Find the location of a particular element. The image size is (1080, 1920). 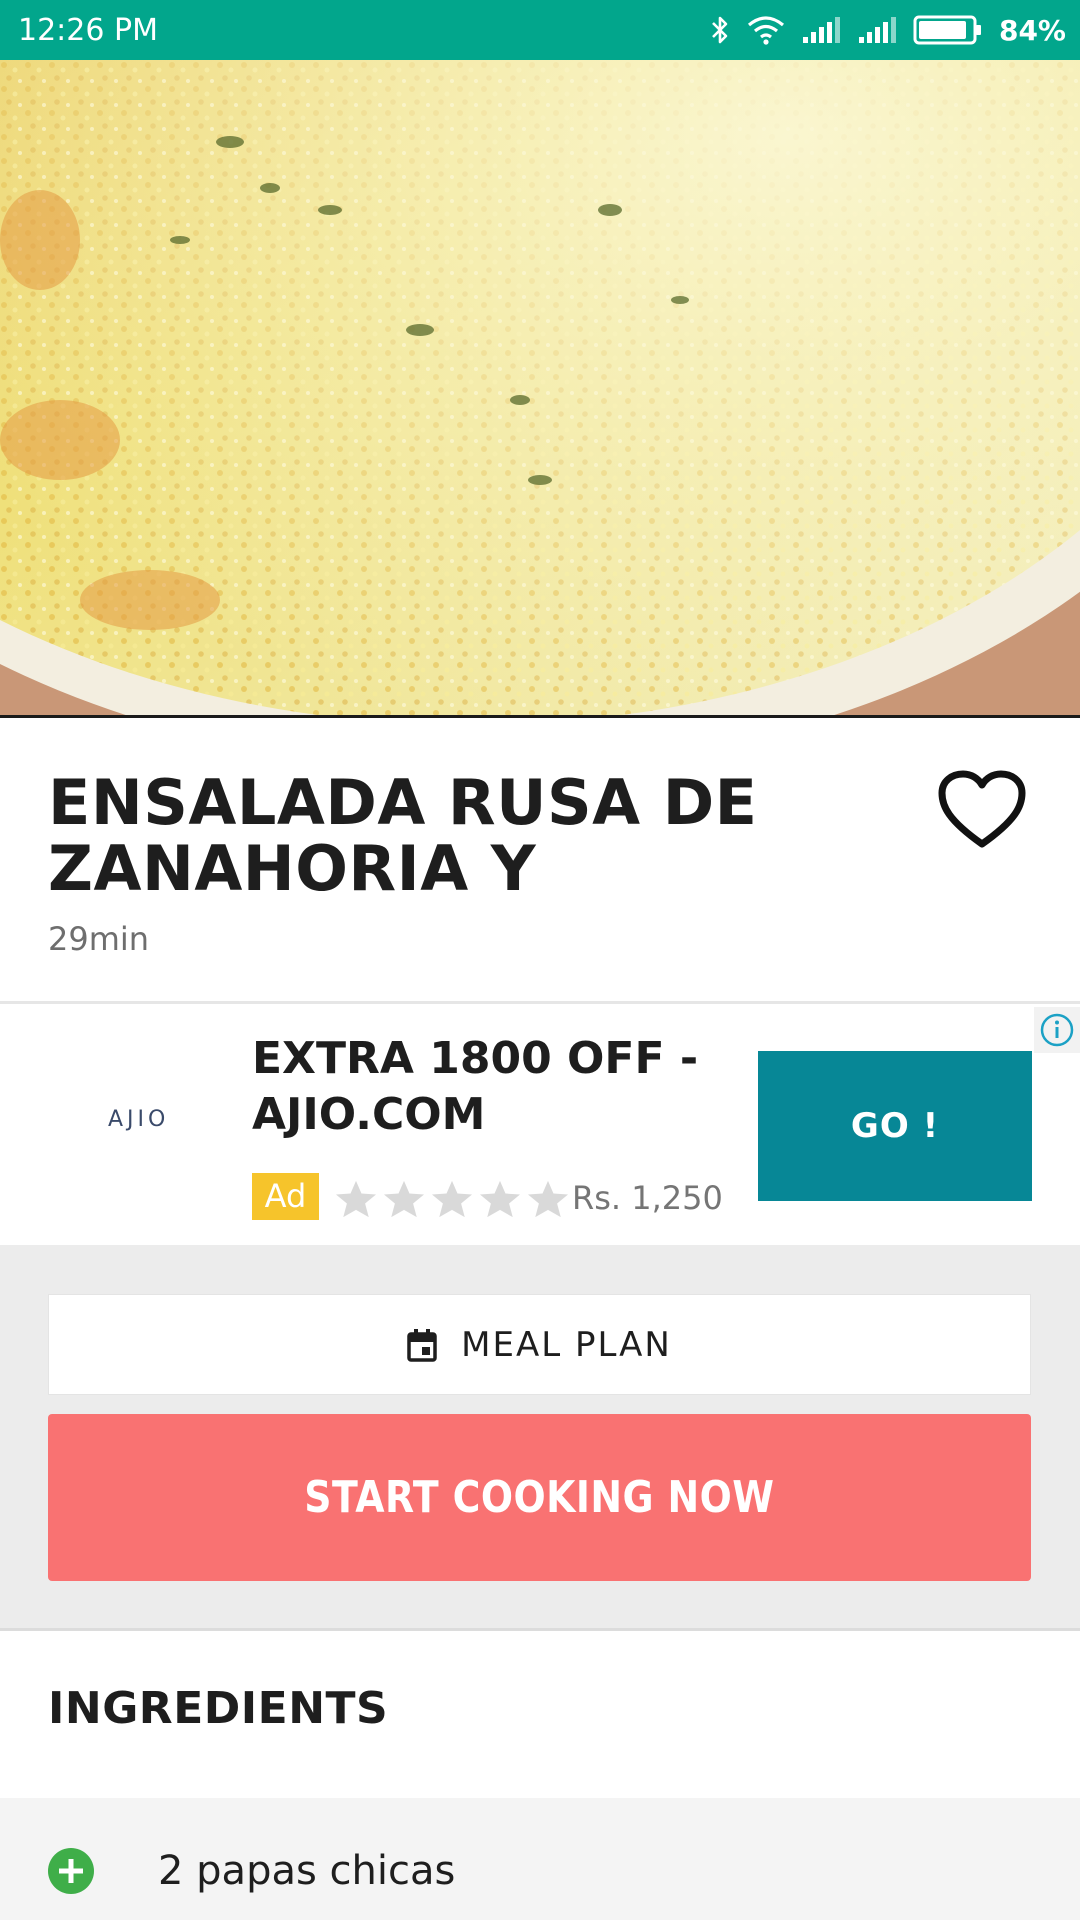

meal-plan-label: MEAL PLAN is located at coordinates (566, 1344).